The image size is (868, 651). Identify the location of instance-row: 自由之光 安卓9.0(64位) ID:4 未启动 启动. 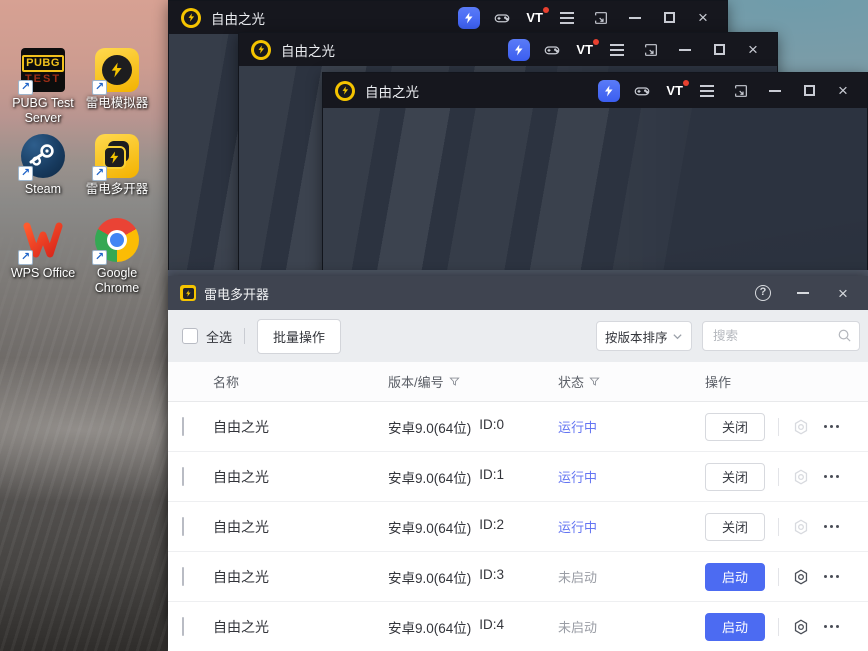
(518, 626).